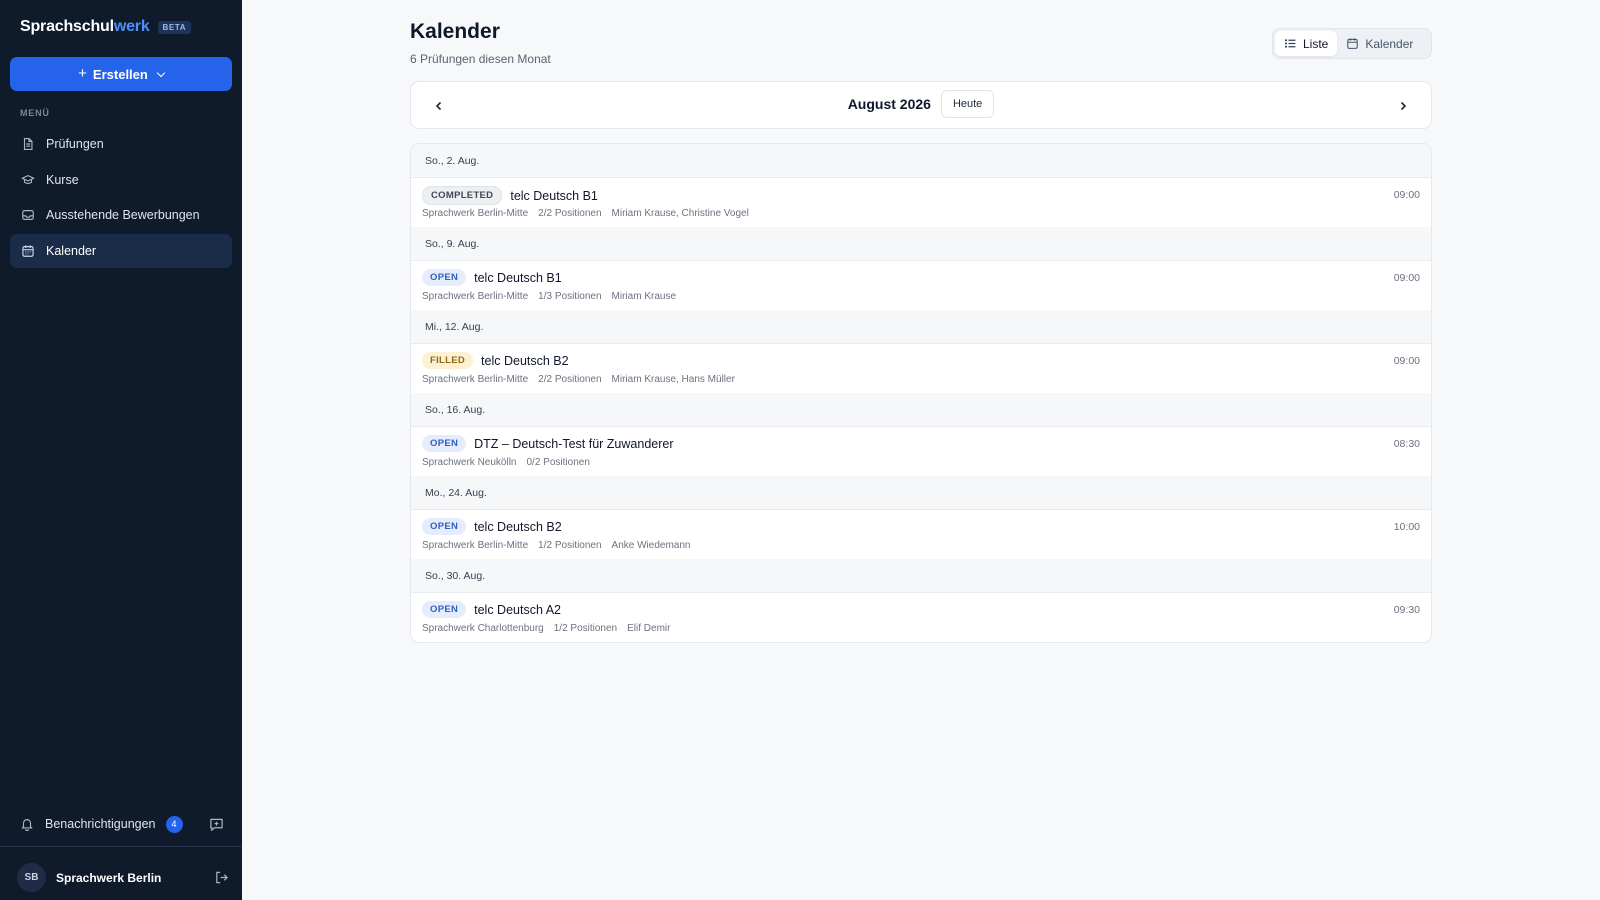 The image size is (1600, 900). What do you see at coordinates (921, 327) in the screenshot?
I see `day-header: Mi., 12. Aug.` at bounding box center [921, 327].